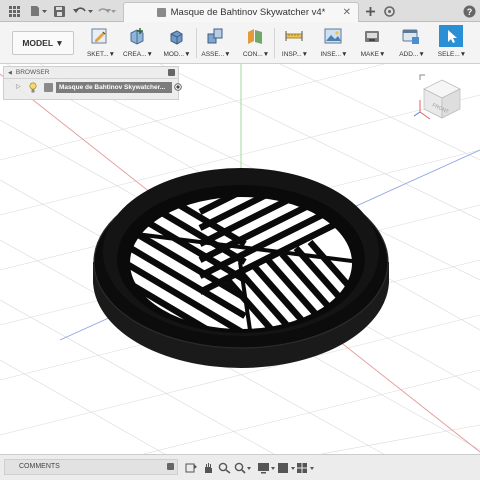 The image size is (480, 480). What do you see at coordinates (243, 468) in the screenshot?
I see `fit-icon` at bounding box center [243, 468].